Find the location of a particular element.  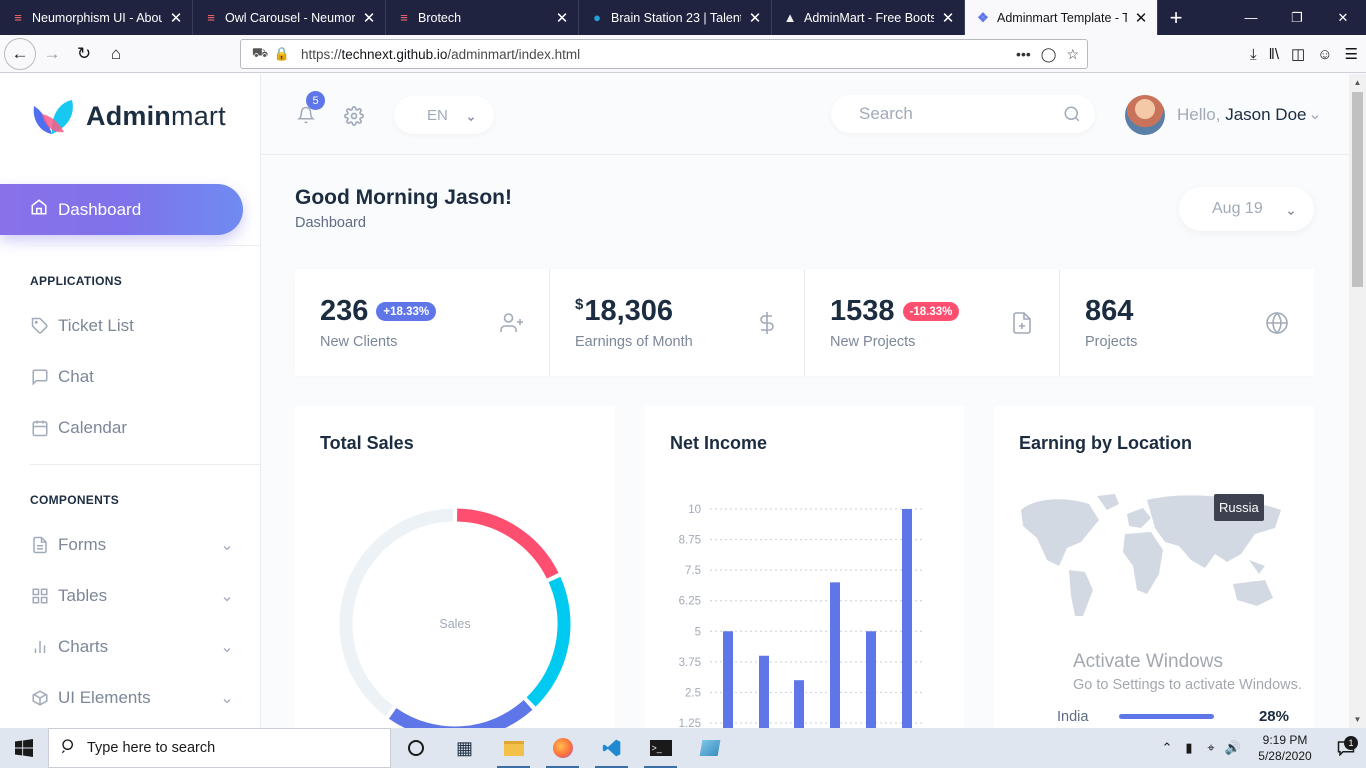

stat-new-clients: 236 +18.33% New Clients is located at coordinates (422, 322).